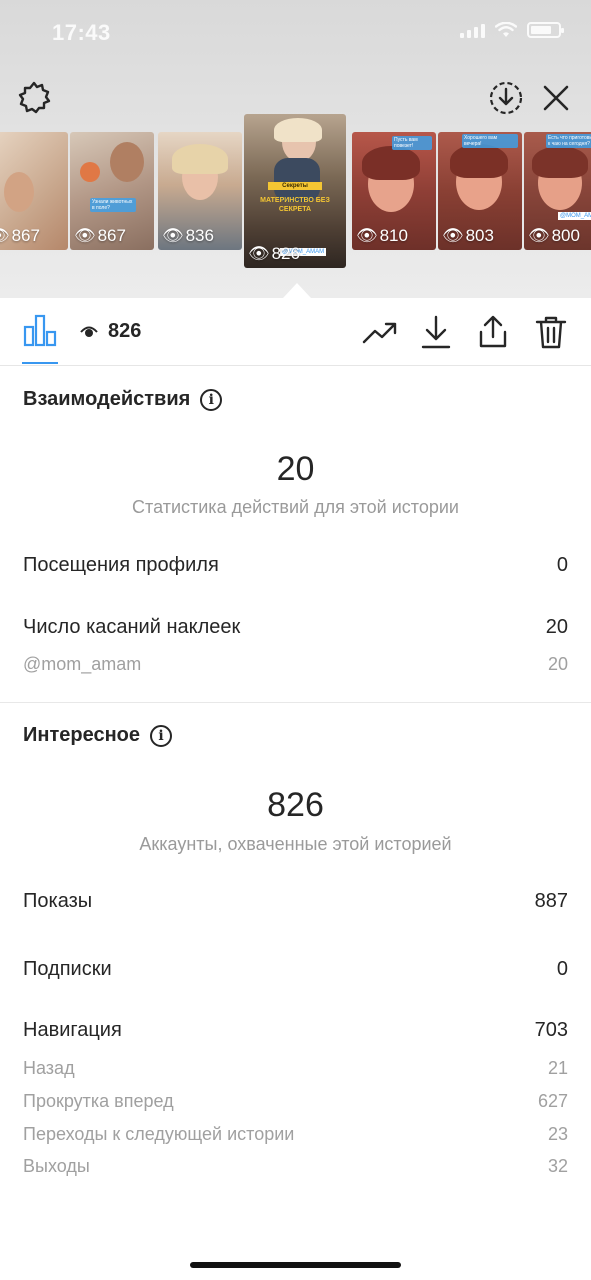 The width and height of the screenshot is (591, 1280). I want to click on story-thumbnail: 👁867, so click(34, 191).